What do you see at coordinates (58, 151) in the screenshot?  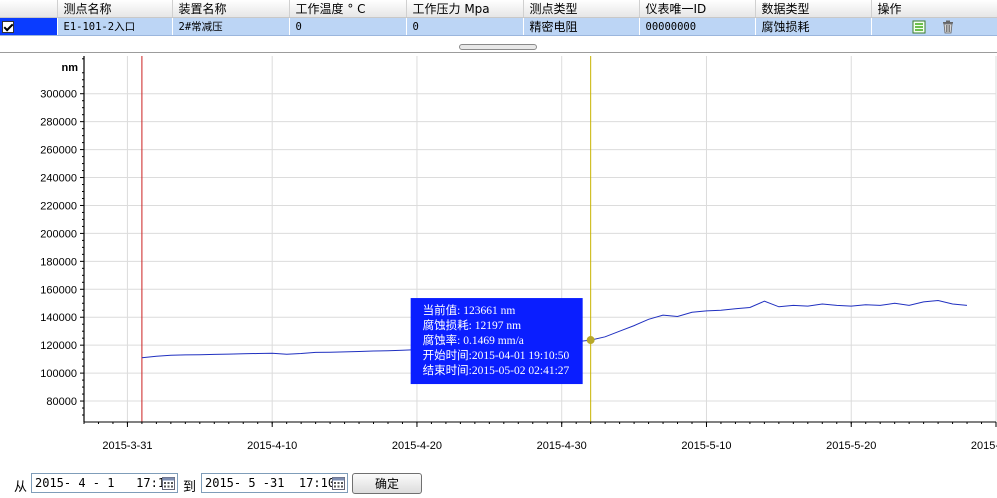 I see `y-tick-label: 260000` at bounding box center [58, 151].